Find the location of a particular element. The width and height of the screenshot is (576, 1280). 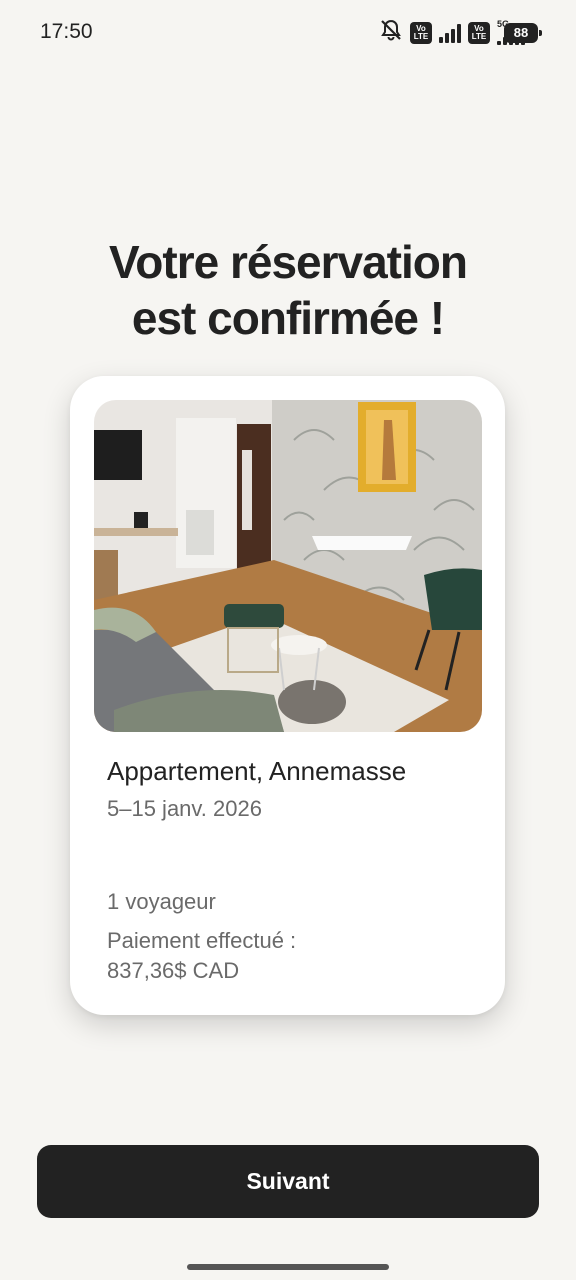

battery-icon: 88 is located at coordinates (523, 32).